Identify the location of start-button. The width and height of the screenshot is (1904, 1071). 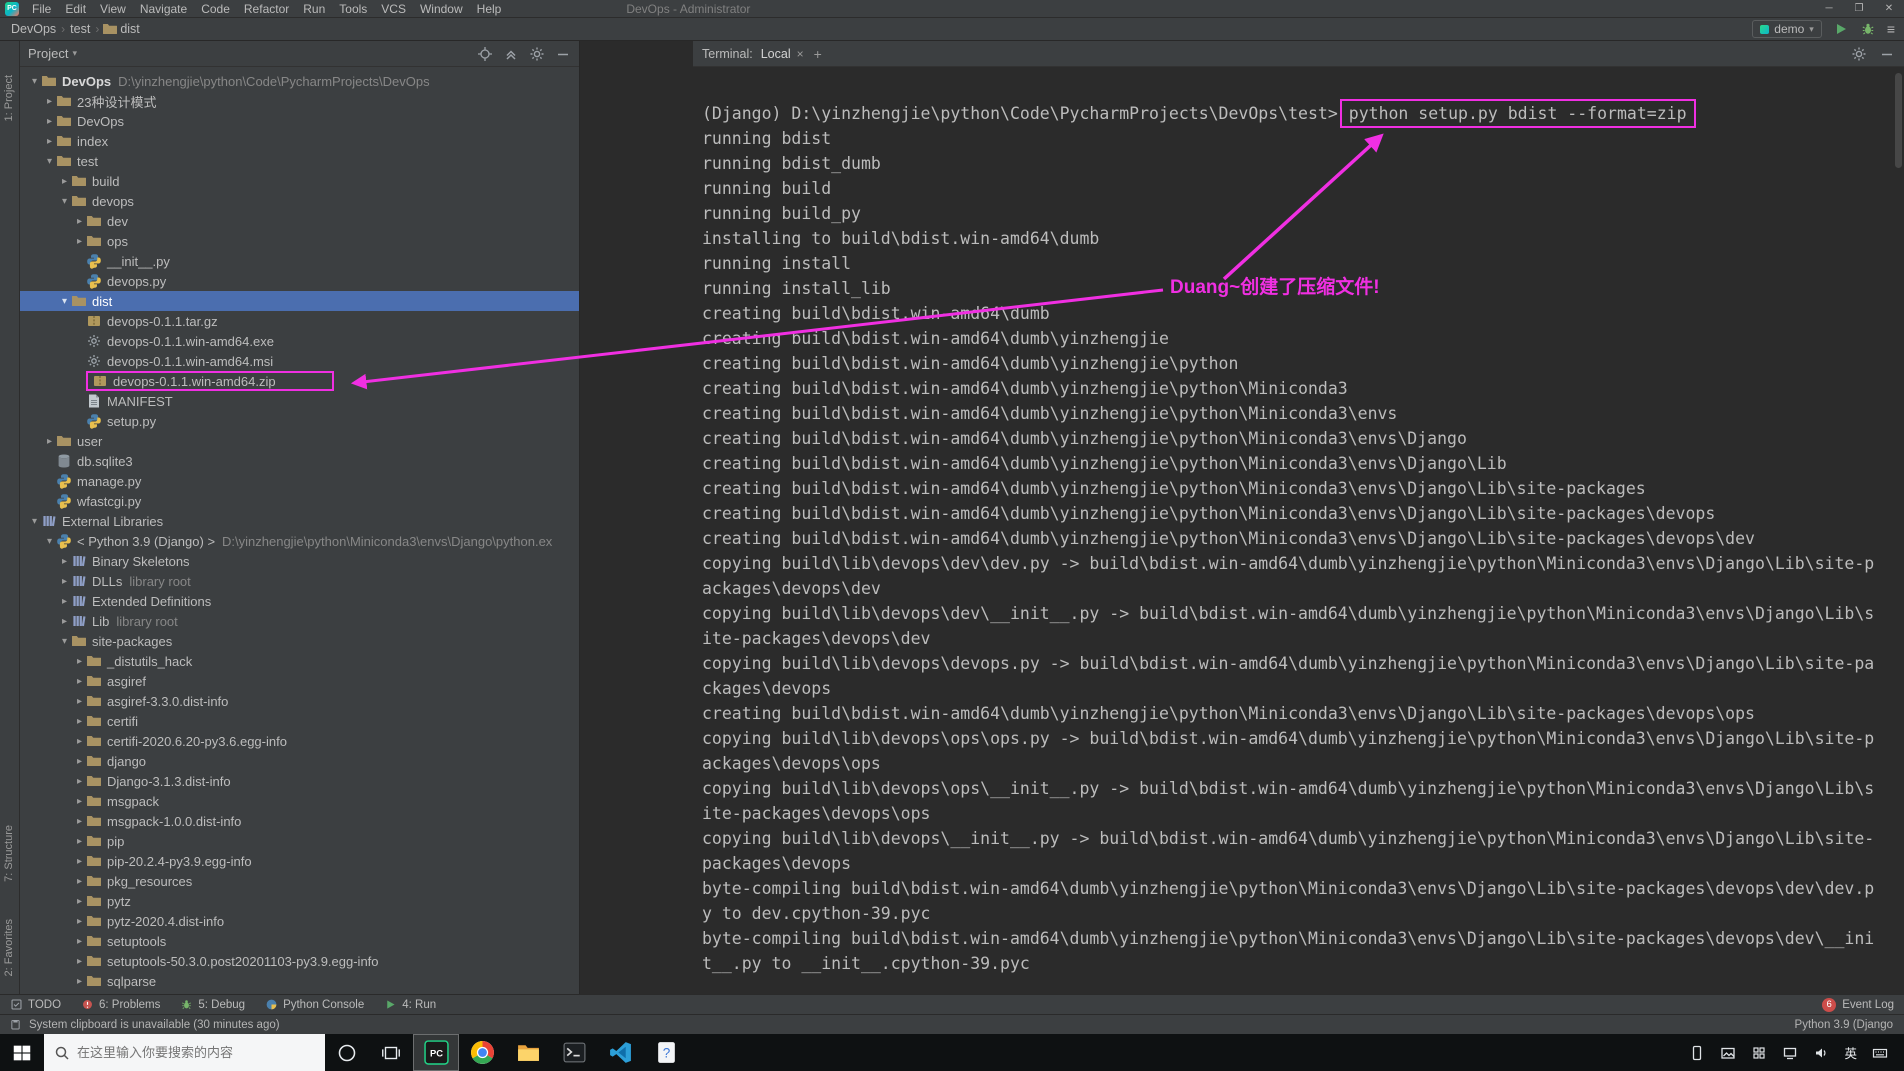
(22, 1052).